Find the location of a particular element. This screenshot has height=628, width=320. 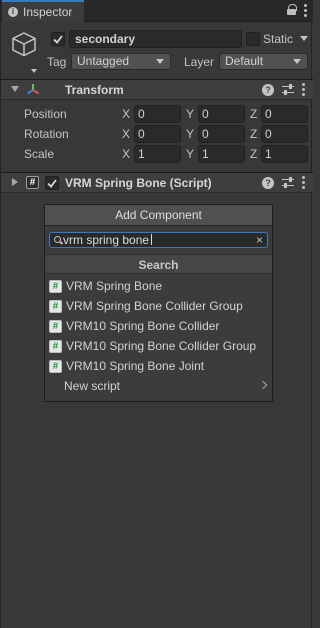

transform-header-icons: ? is located at coordinates (283, 89).